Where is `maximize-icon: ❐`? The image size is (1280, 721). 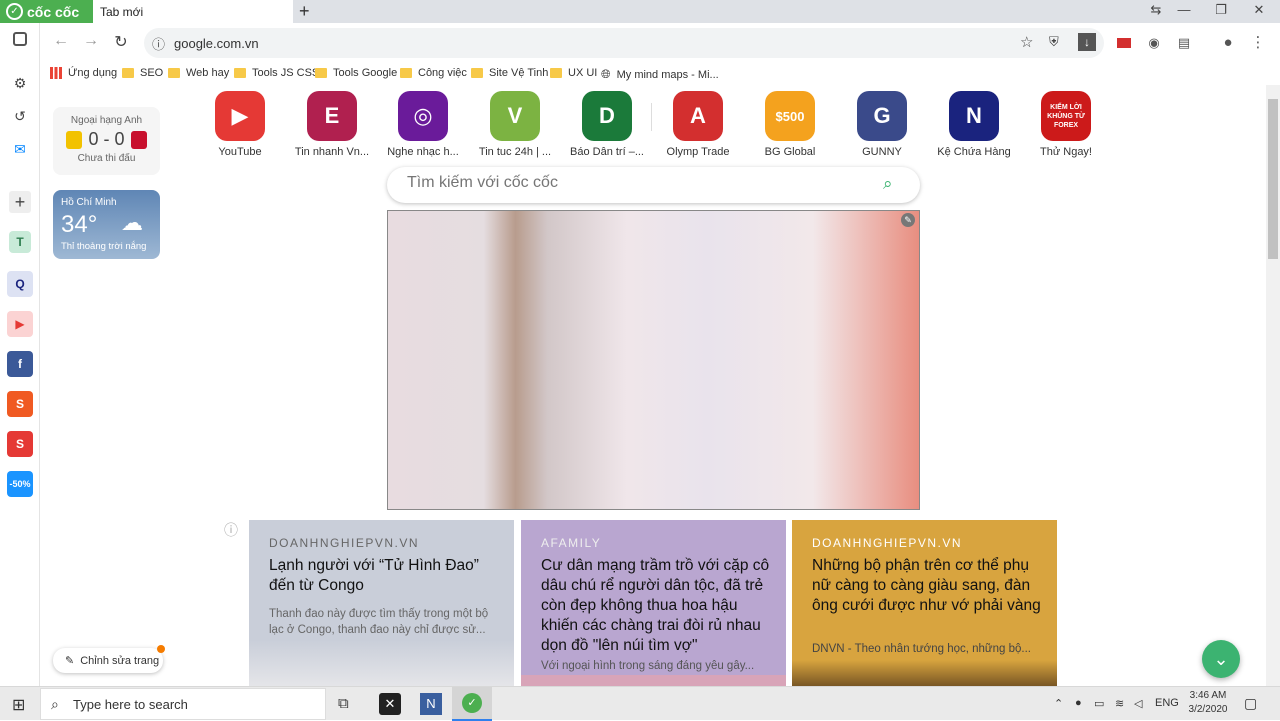 maximize-icon: ❐ is located at coordinates (1221, 10).